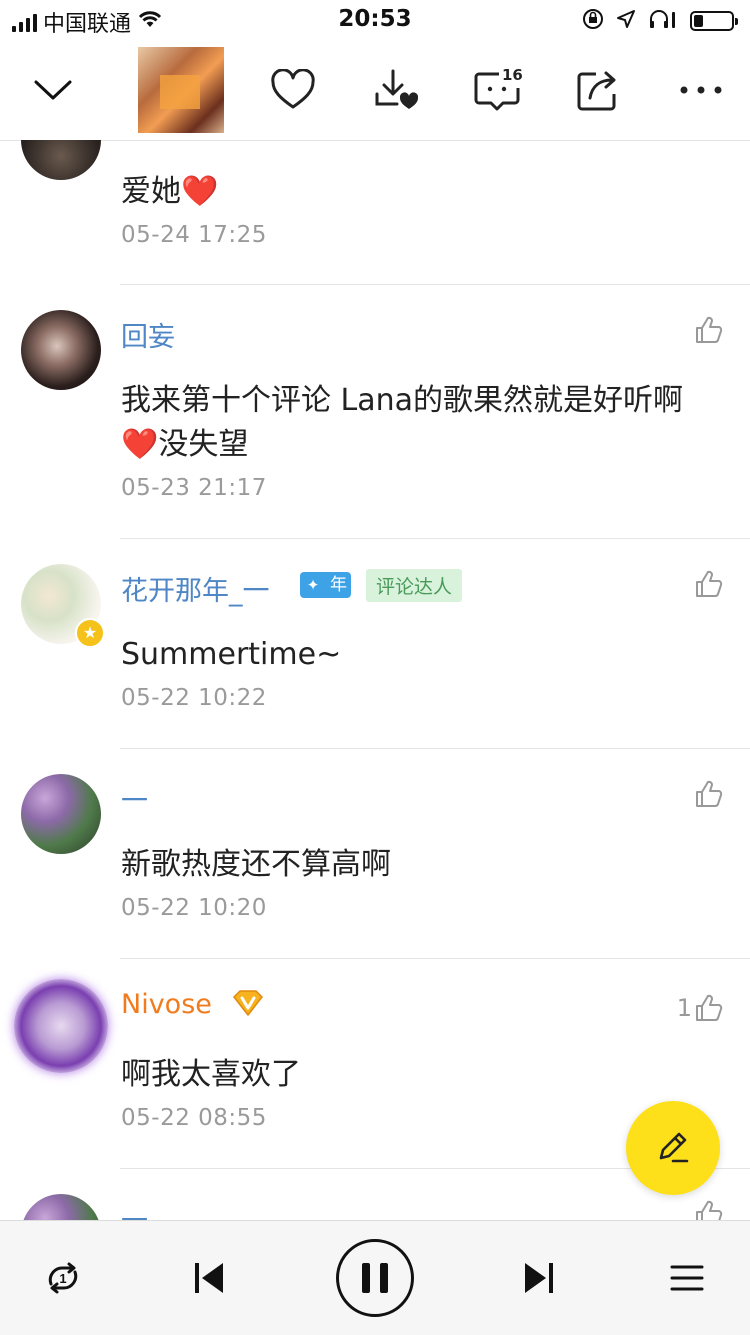  What do you see at coordinates (194, 908) in the screenshot?
I see `comment-time: 05-22 10:20` at bounding box center [194, 908].